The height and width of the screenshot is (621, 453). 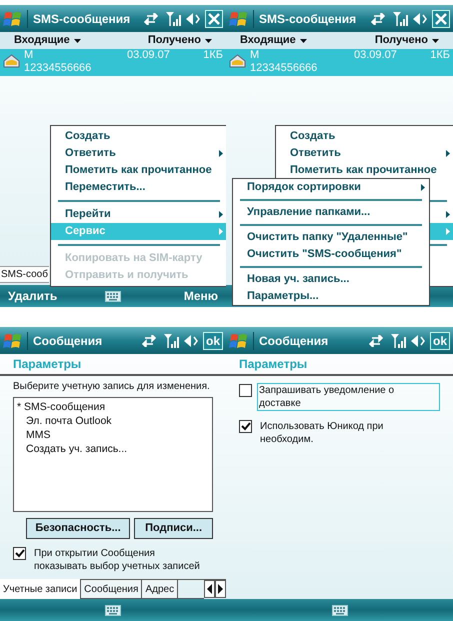 I want to click on prompt-text: Выберите учетную запись для изменения., so click(x=112, y=387).